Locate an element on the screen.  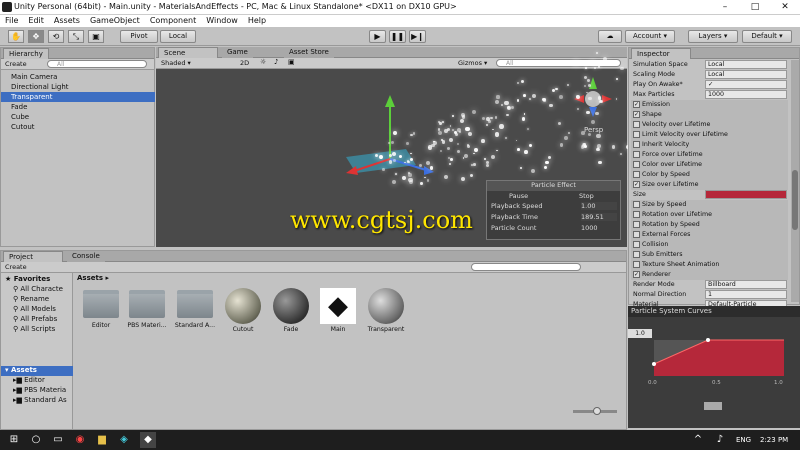
effect-stop-button: Stop is located at coordinates (586, 196).